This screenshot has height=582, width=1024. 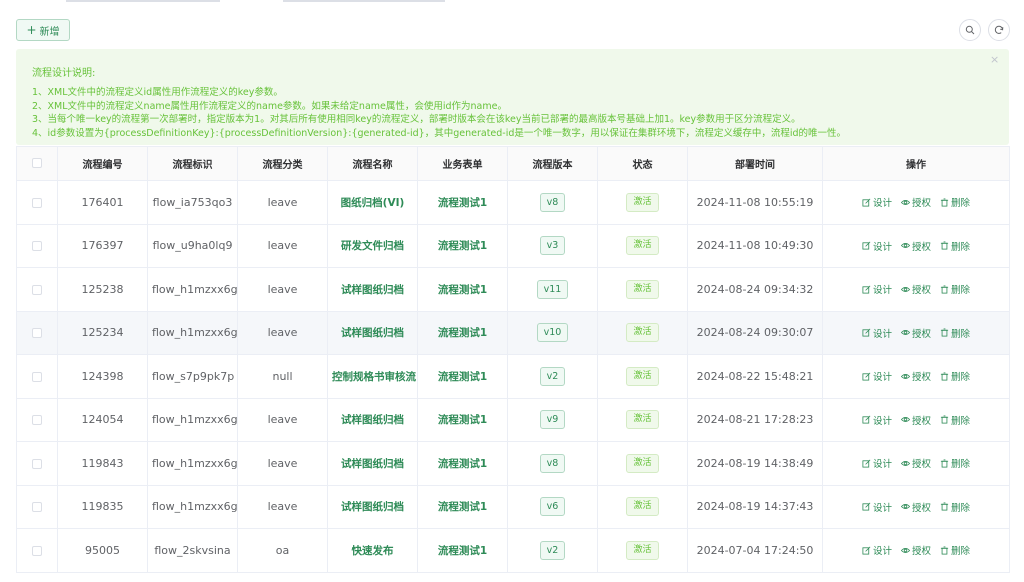 What do you see at coordinates (970, 30) in the screenshot?
I see `search-toggle-button` at bounding box center [970, 30].